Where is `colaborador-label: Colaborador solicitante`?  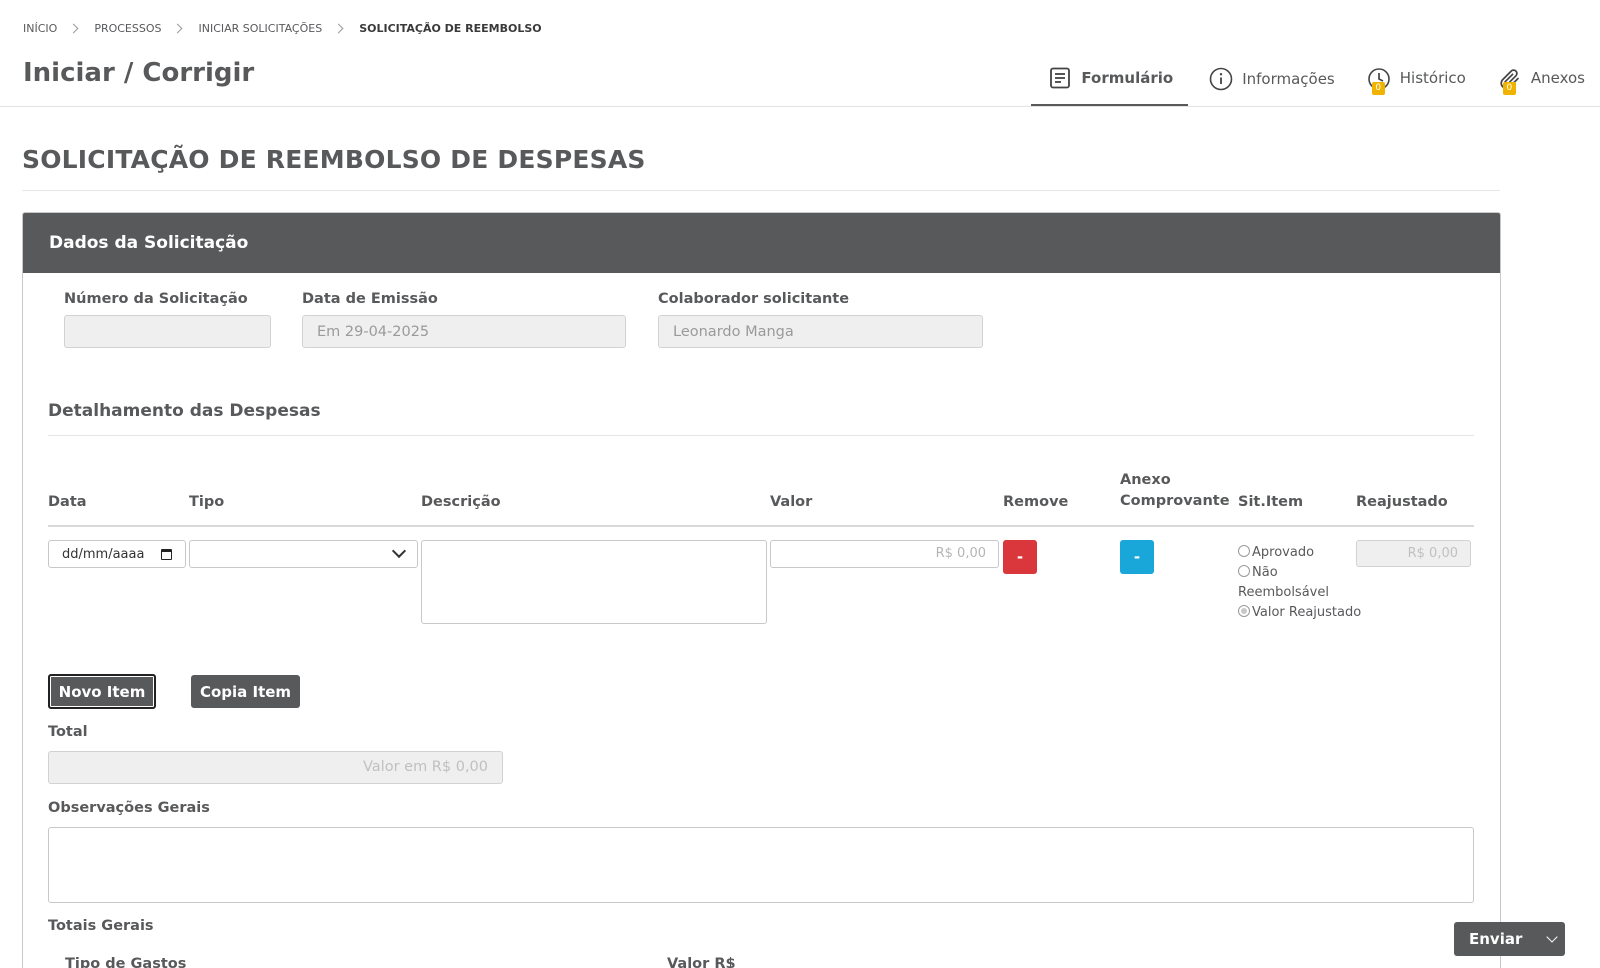
colaborador-label: Colaborador solicitante is located at coordinates (754, 299).